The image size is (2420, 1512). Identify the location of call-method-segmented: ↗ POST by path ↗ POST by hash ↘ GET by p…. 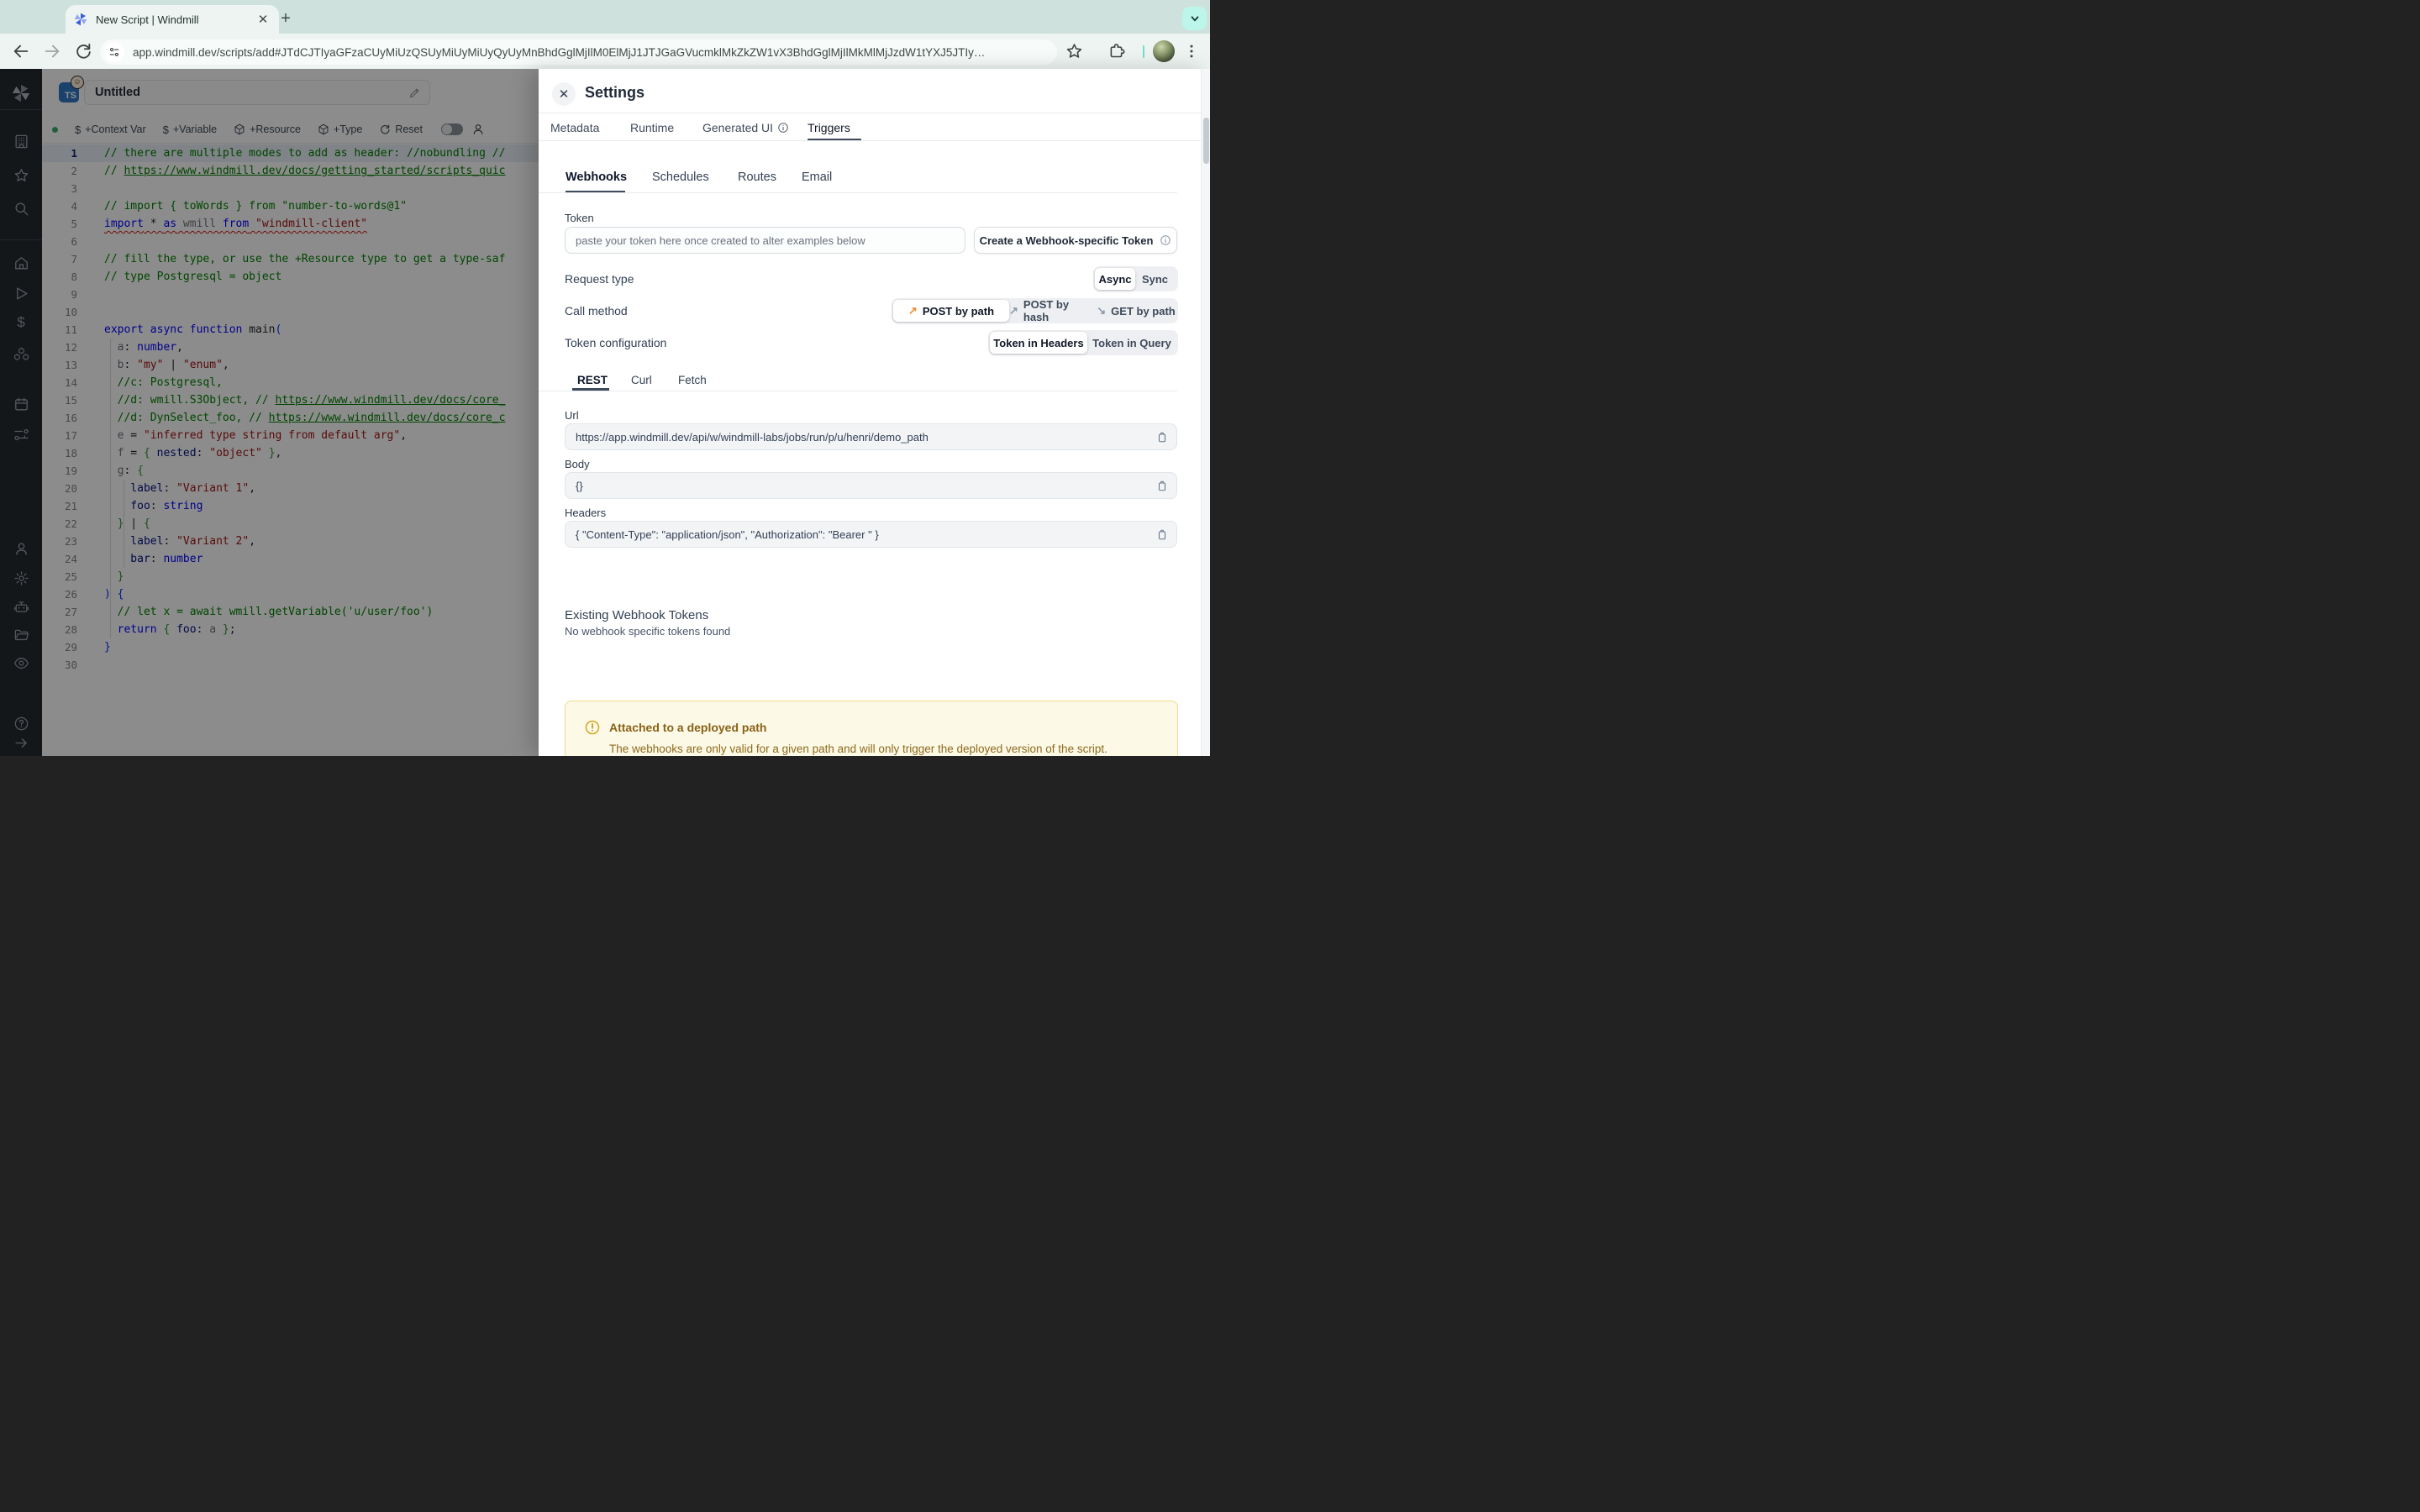
(1035, 310).